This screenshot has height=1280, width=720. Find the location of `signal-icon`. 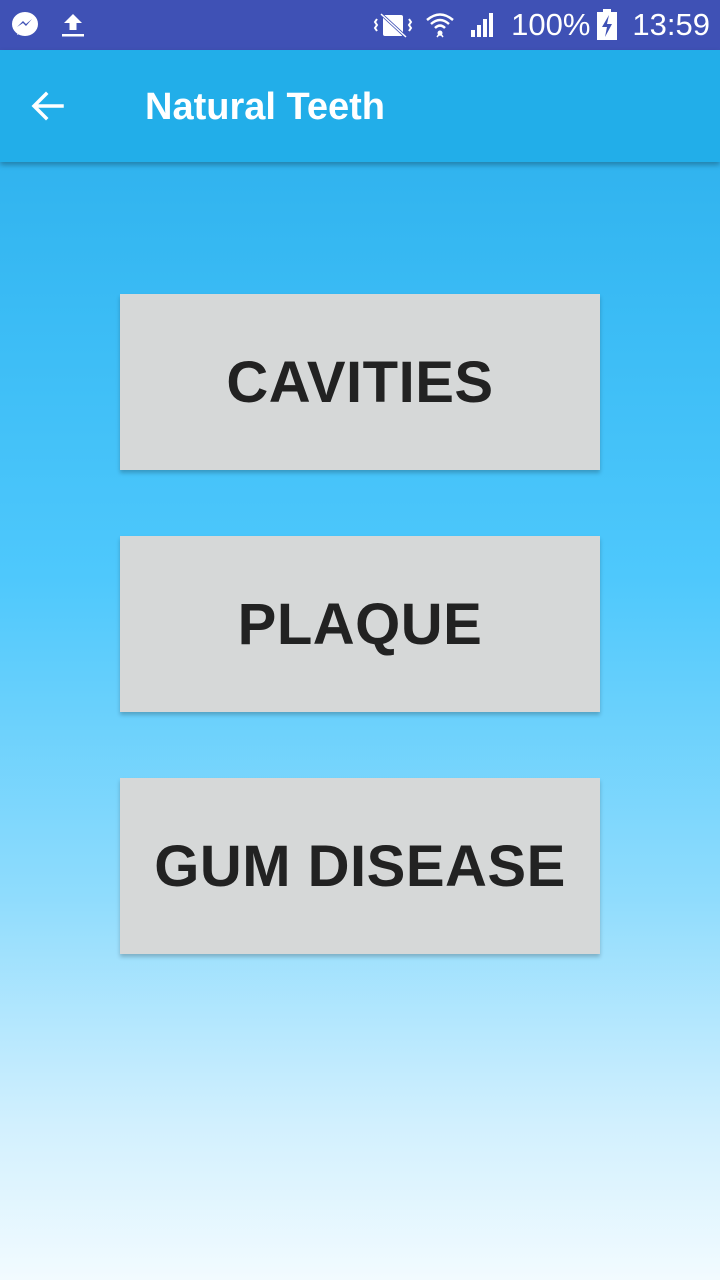

signal-icon is located at coordinates (482, 25).